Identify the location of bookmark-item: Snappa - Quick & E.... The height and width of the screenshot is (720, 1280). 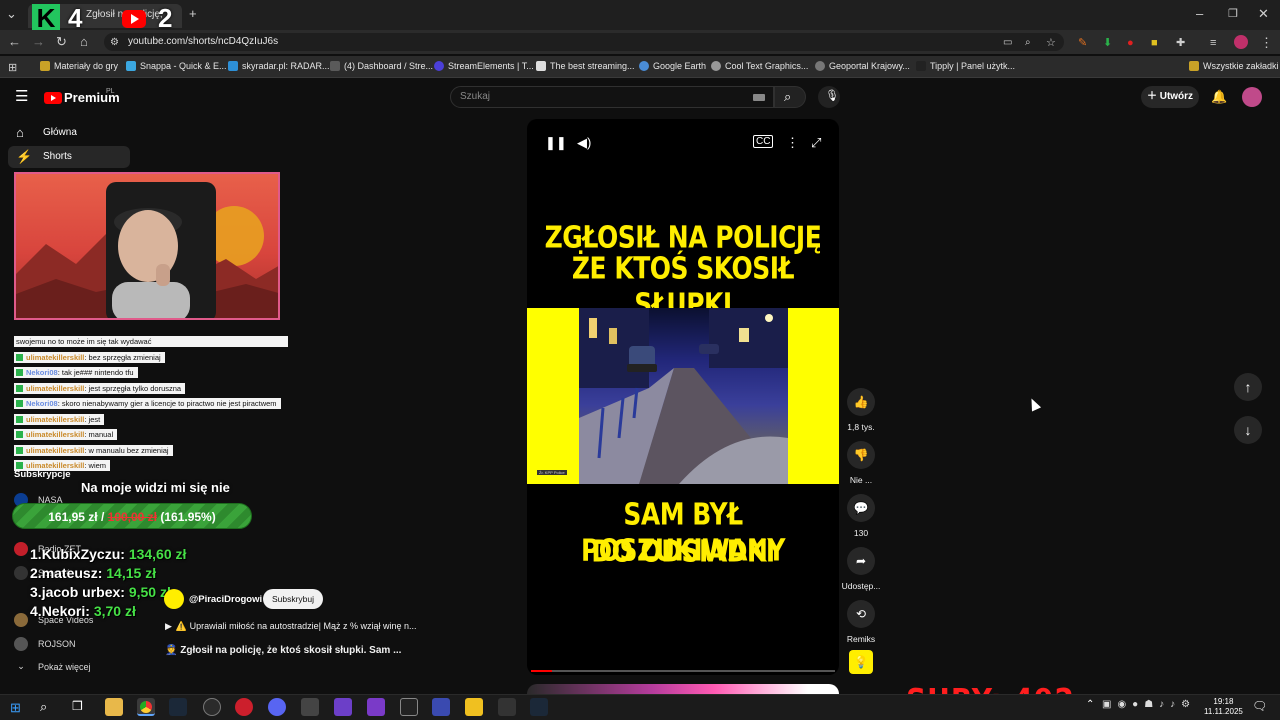
(176, 66).